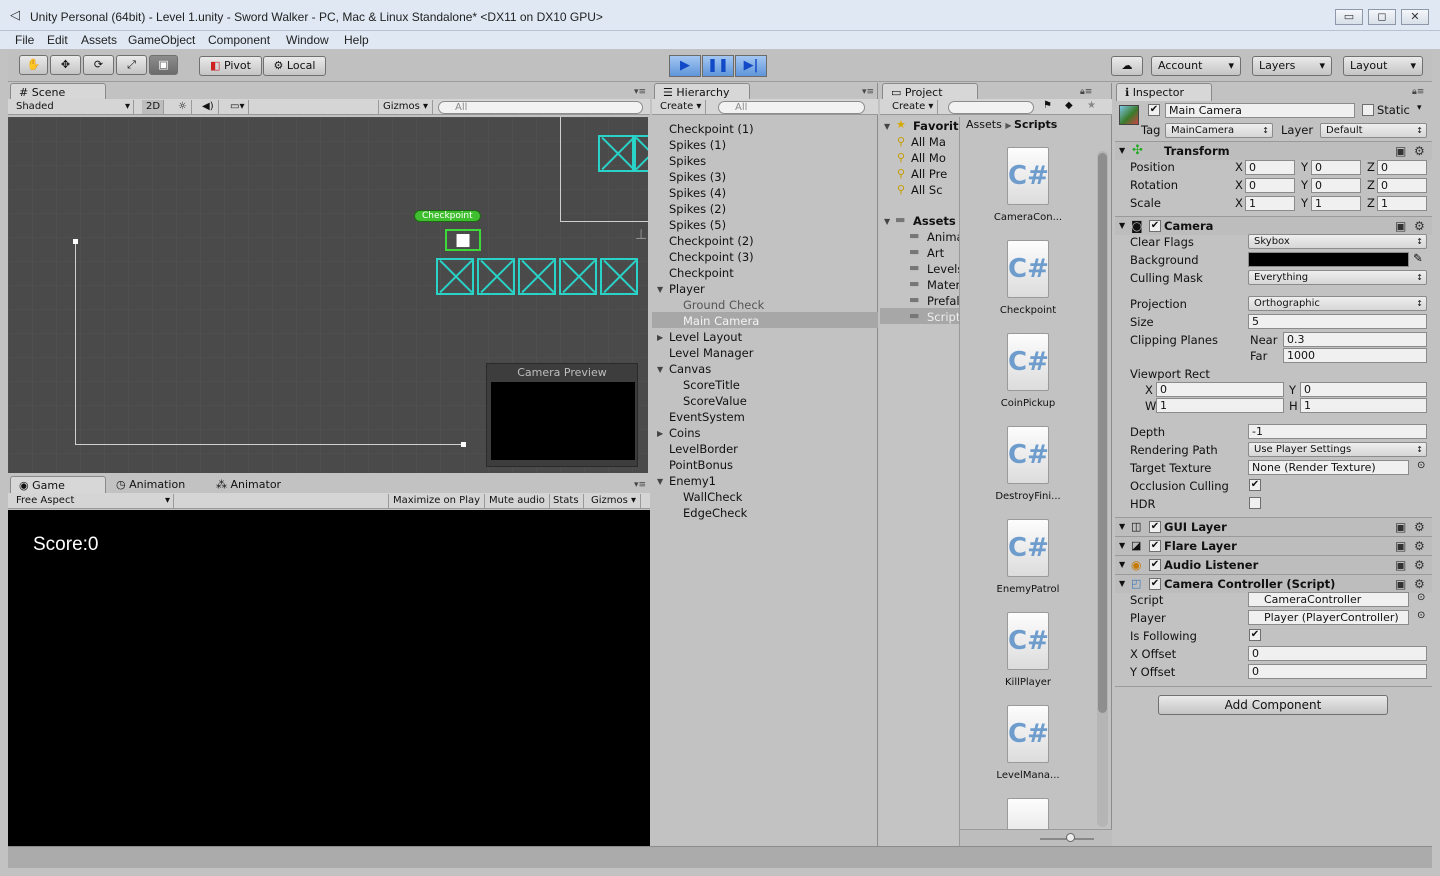  Describe the element at coordinates (701, 465) in the screenshot. I see `hierarchy-item: PointBonus` at that location.